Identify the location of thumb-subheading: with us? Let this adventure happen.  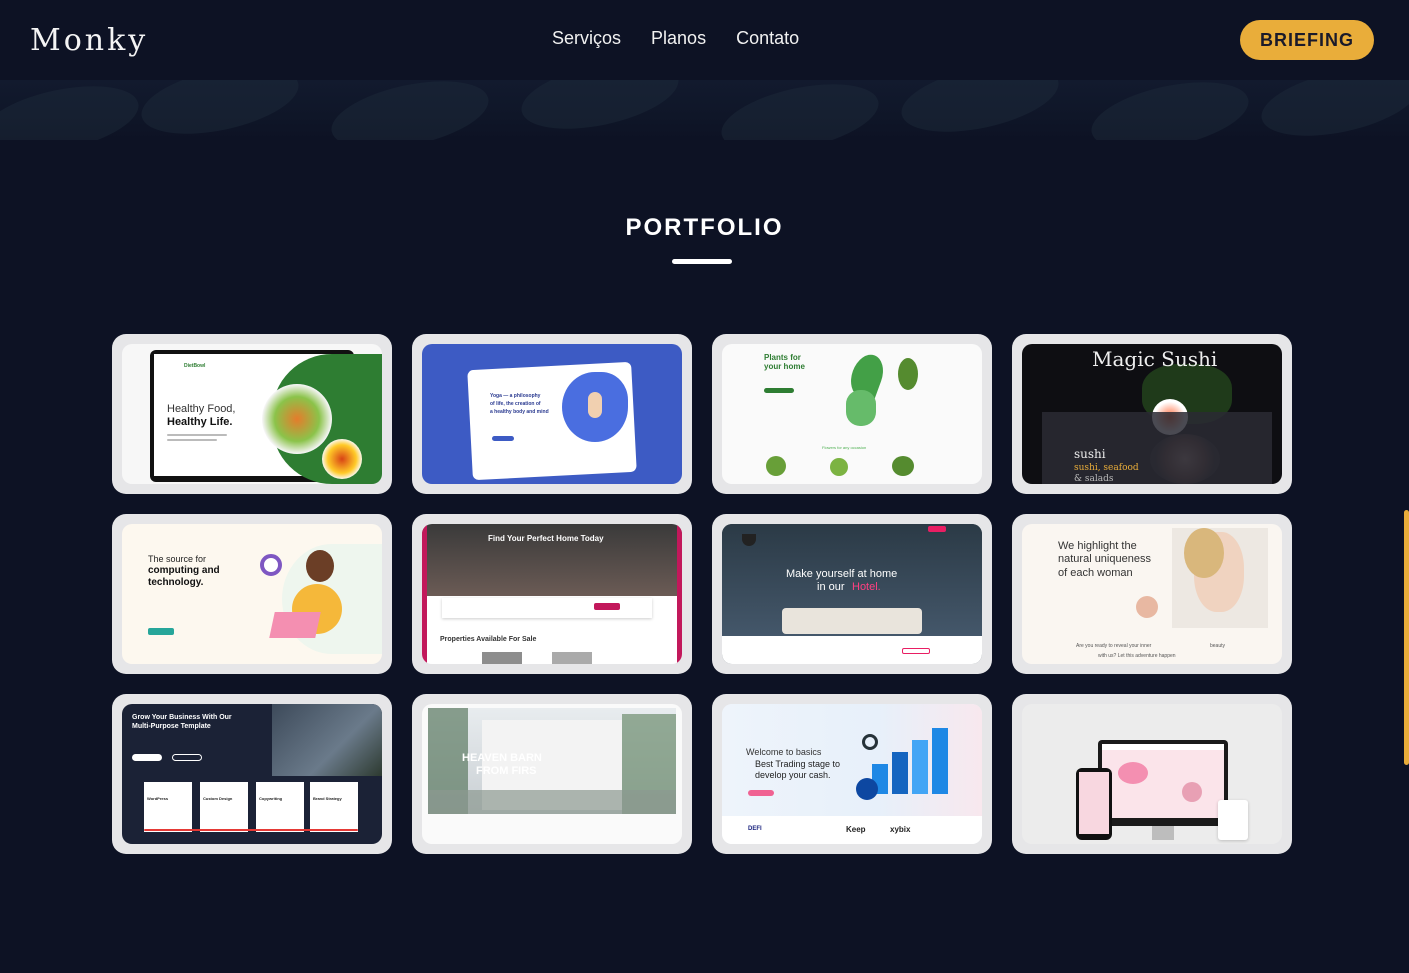
(1137, 656).